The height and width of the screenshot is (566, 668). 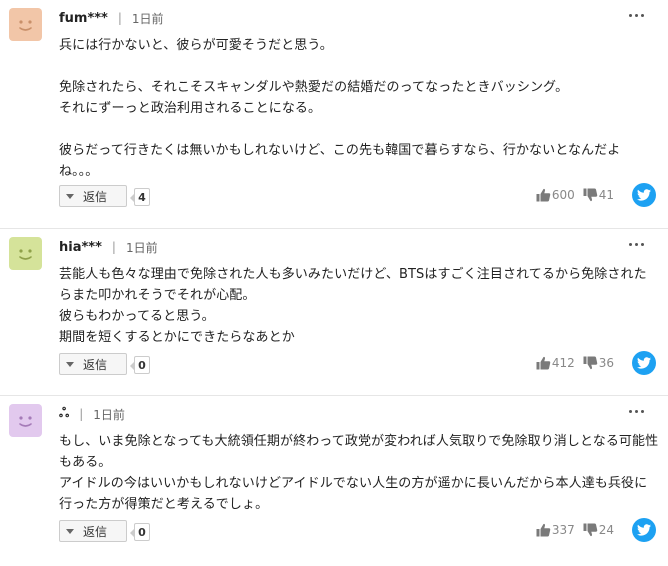 I want to click on dislike-button: 36, so click(x=598, y=363).